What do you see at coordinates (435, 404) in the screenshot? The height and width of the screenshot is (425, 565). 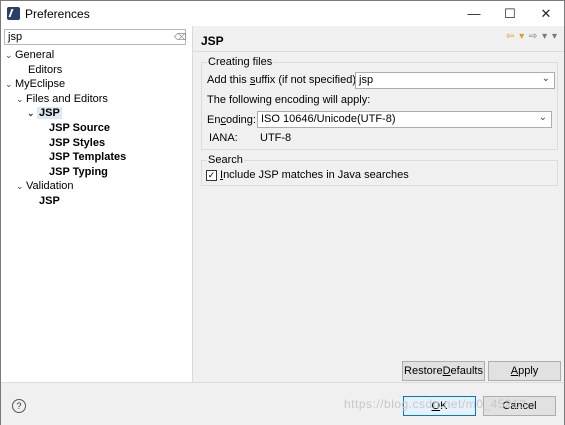 I see `watermark-text: https://blog.csdn.net/m0_45213` at bounding box center [435, 404].